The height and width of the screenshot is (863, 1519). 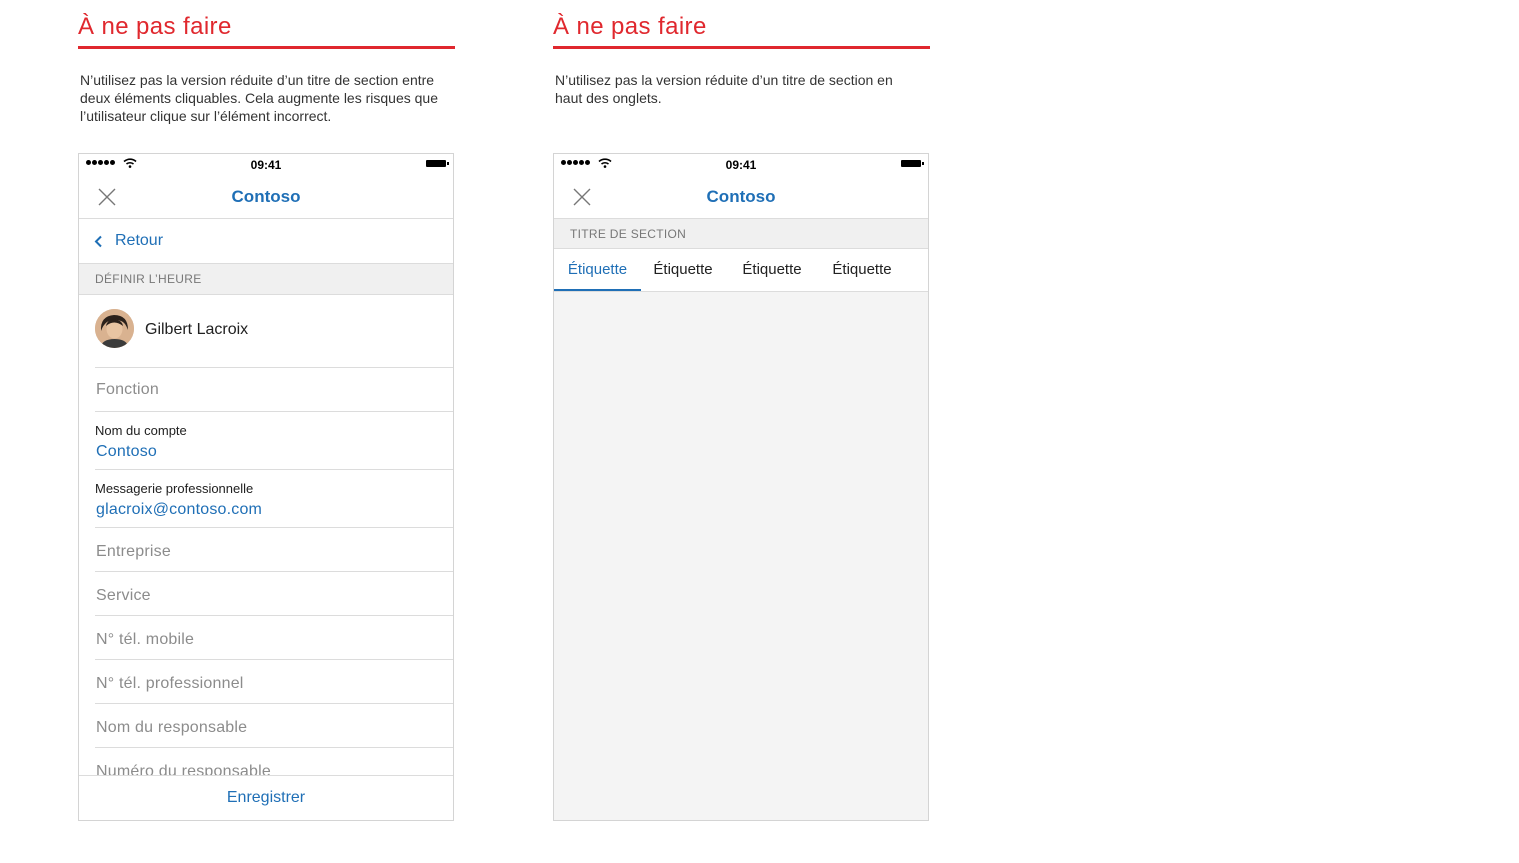 What do you see at coordinates (172, 727) in the screenshot?
I see `manager-name-placeholder: Nom du responsable` at bounding box center [172, 727].